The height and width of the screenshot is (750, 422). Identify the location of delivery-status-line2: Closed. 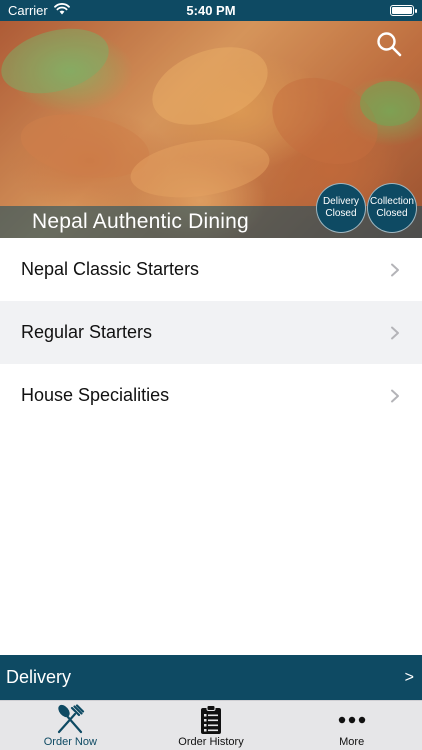
(341, 213).